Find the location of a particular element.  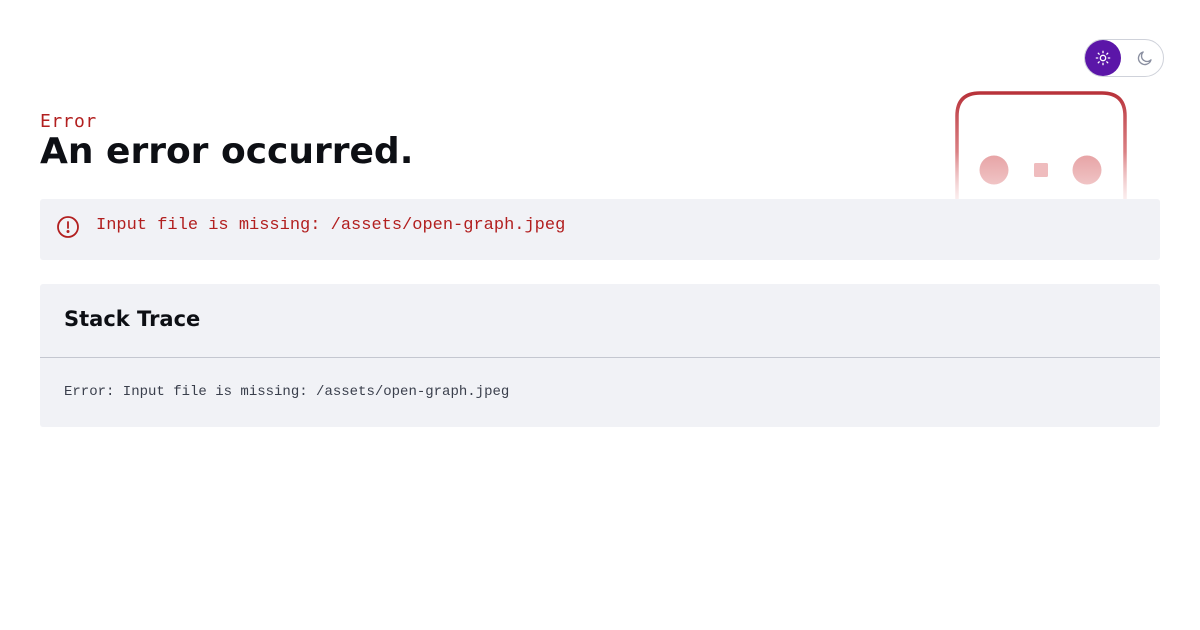

theme-toggle is located at coordinates (1124, 58).